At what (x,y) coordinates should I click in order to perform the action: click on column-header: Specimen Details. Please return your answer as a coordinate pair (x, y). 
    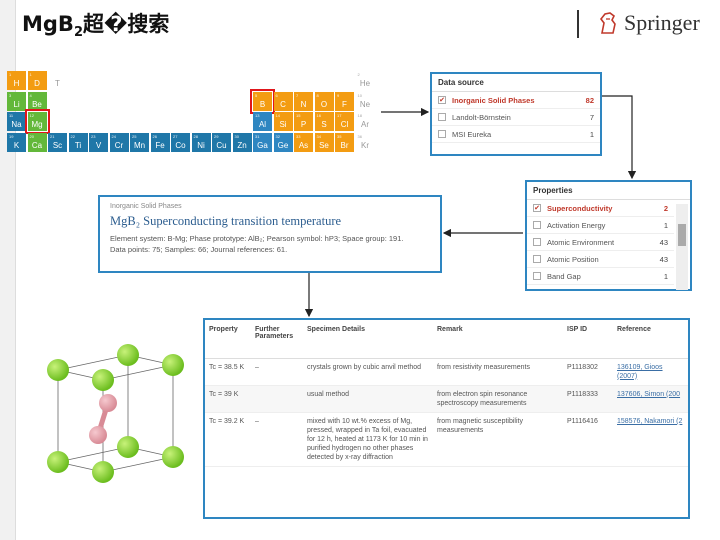
    Looking at the image, I should click on (368, 339).